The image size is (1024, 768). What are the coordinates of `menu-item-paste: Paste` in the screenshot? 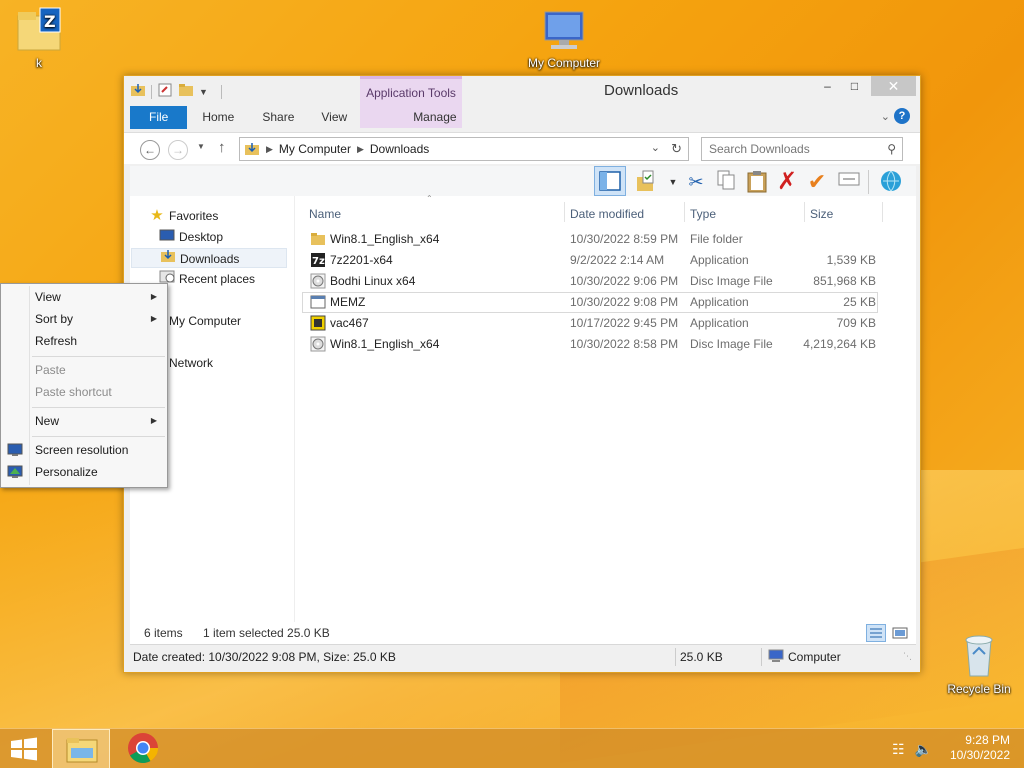 It's located at (99, 370).